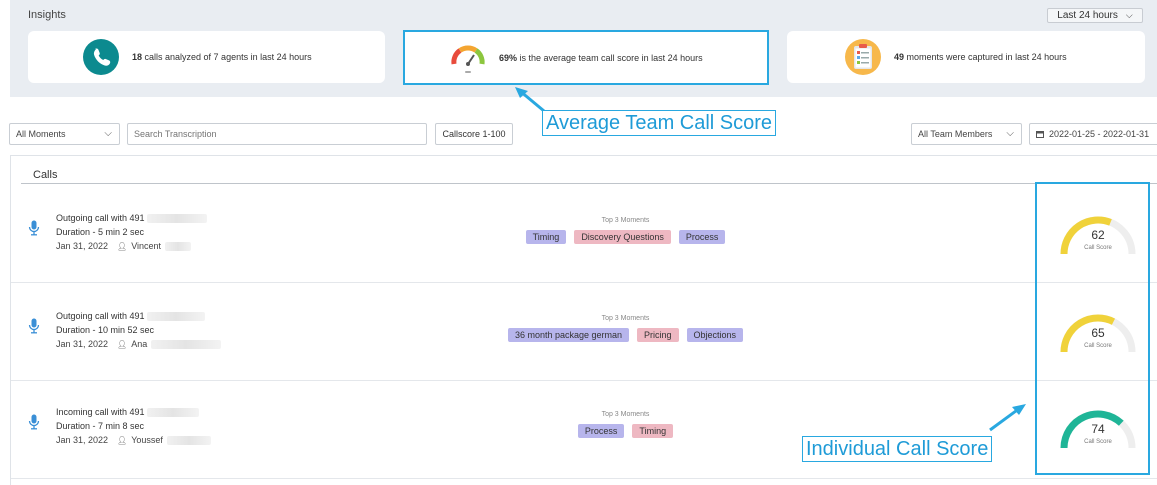  Describe the element at coordinates (589, 183) in the screenshot. I see `calls-divider` at that location.